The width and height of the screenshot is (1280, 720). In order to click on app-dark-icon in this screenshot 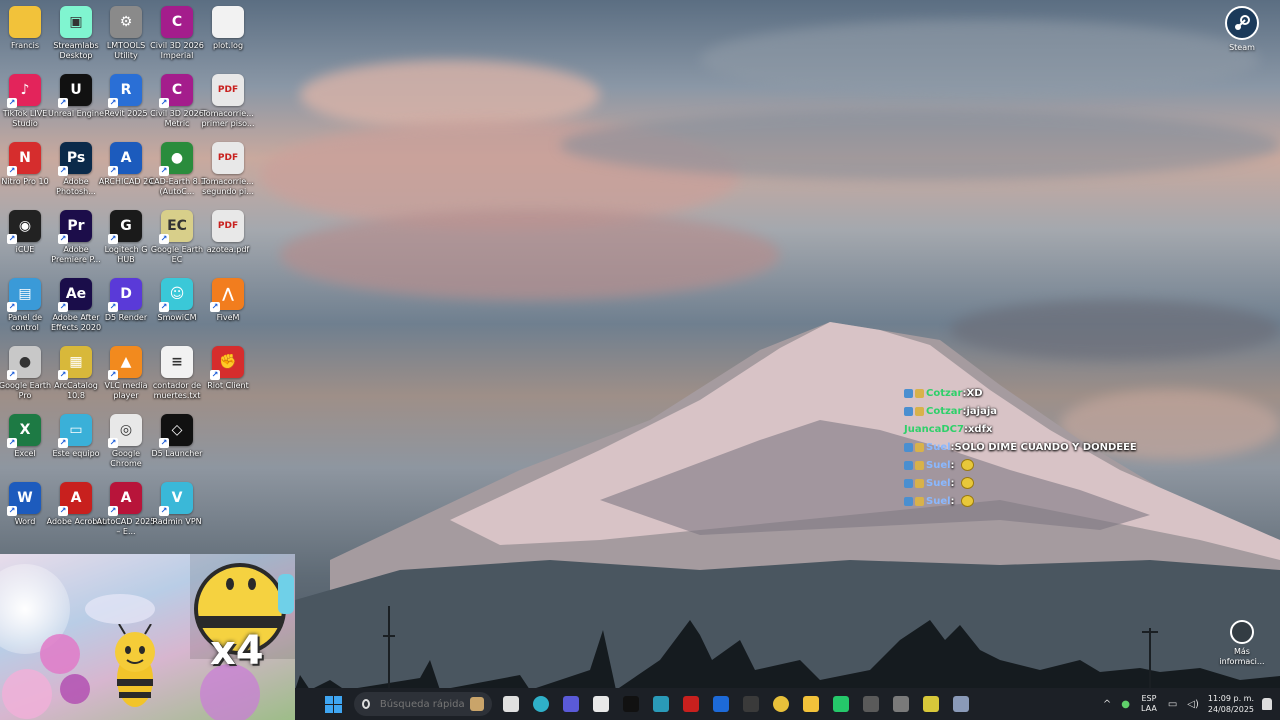, I will do `click(871, 704)`.